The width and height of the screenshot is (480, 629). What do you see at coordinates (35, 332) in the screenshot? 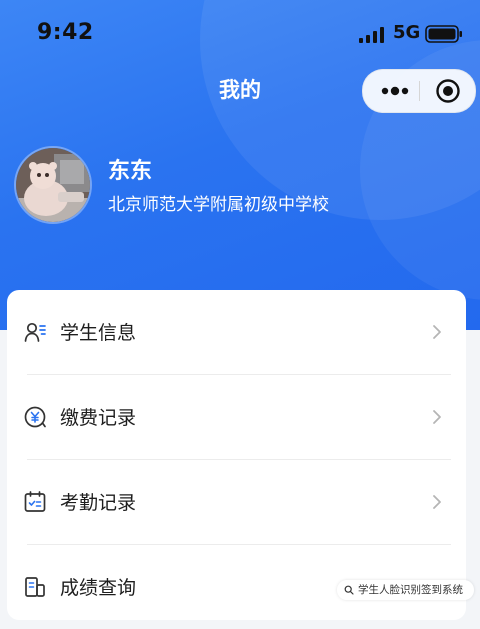
I see `student-info-icon` at bounding box center [35, 332].